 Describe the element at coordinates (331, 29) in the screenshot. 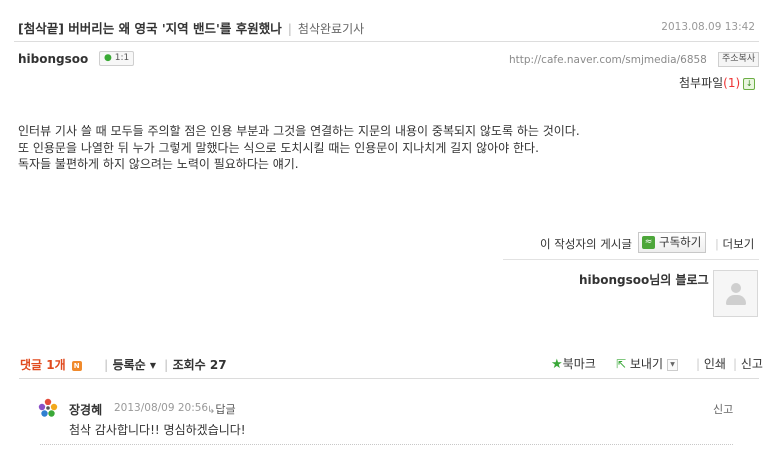

I see `post-category-link: 첨삭완료기사` at that location.